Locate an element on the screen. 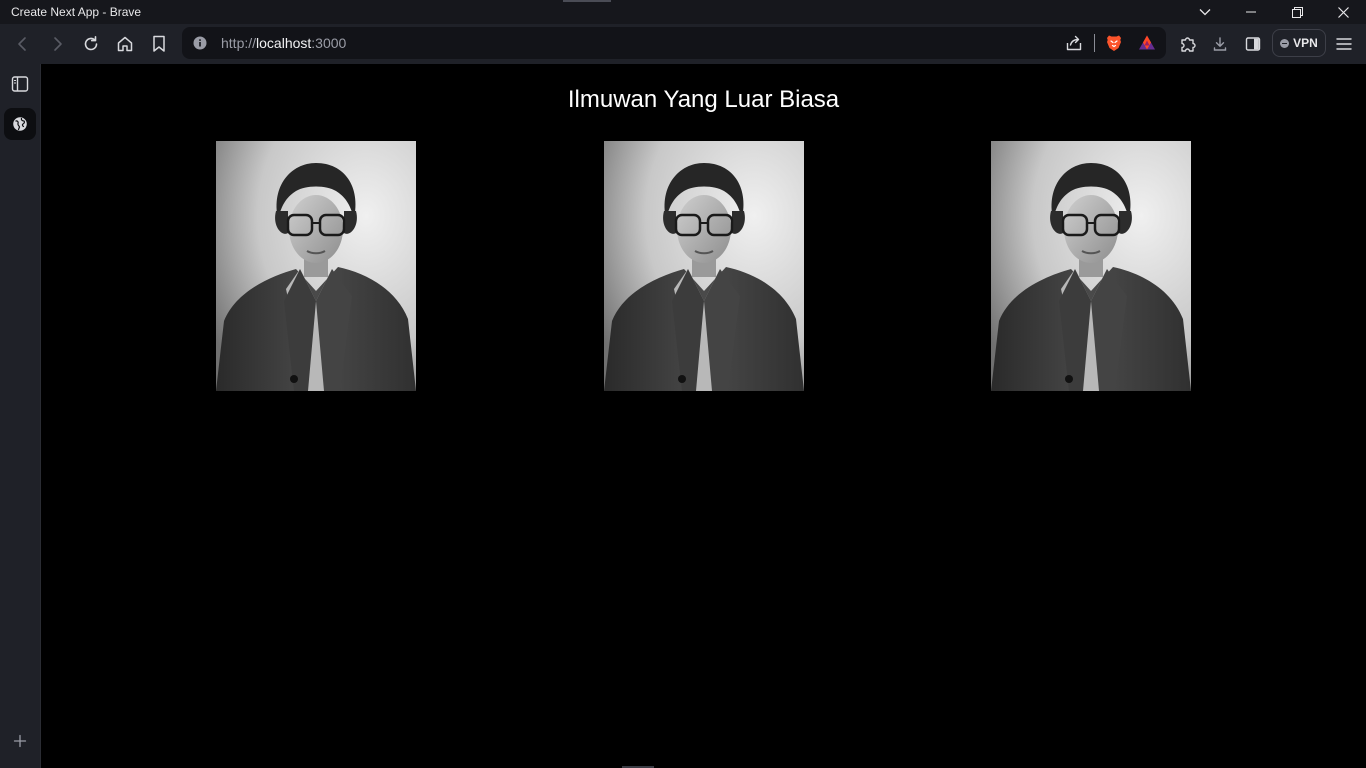 Image resolution: width=1366 pixels, height=768 pixels. url-host: localhost is located at coordinates (284, 43).